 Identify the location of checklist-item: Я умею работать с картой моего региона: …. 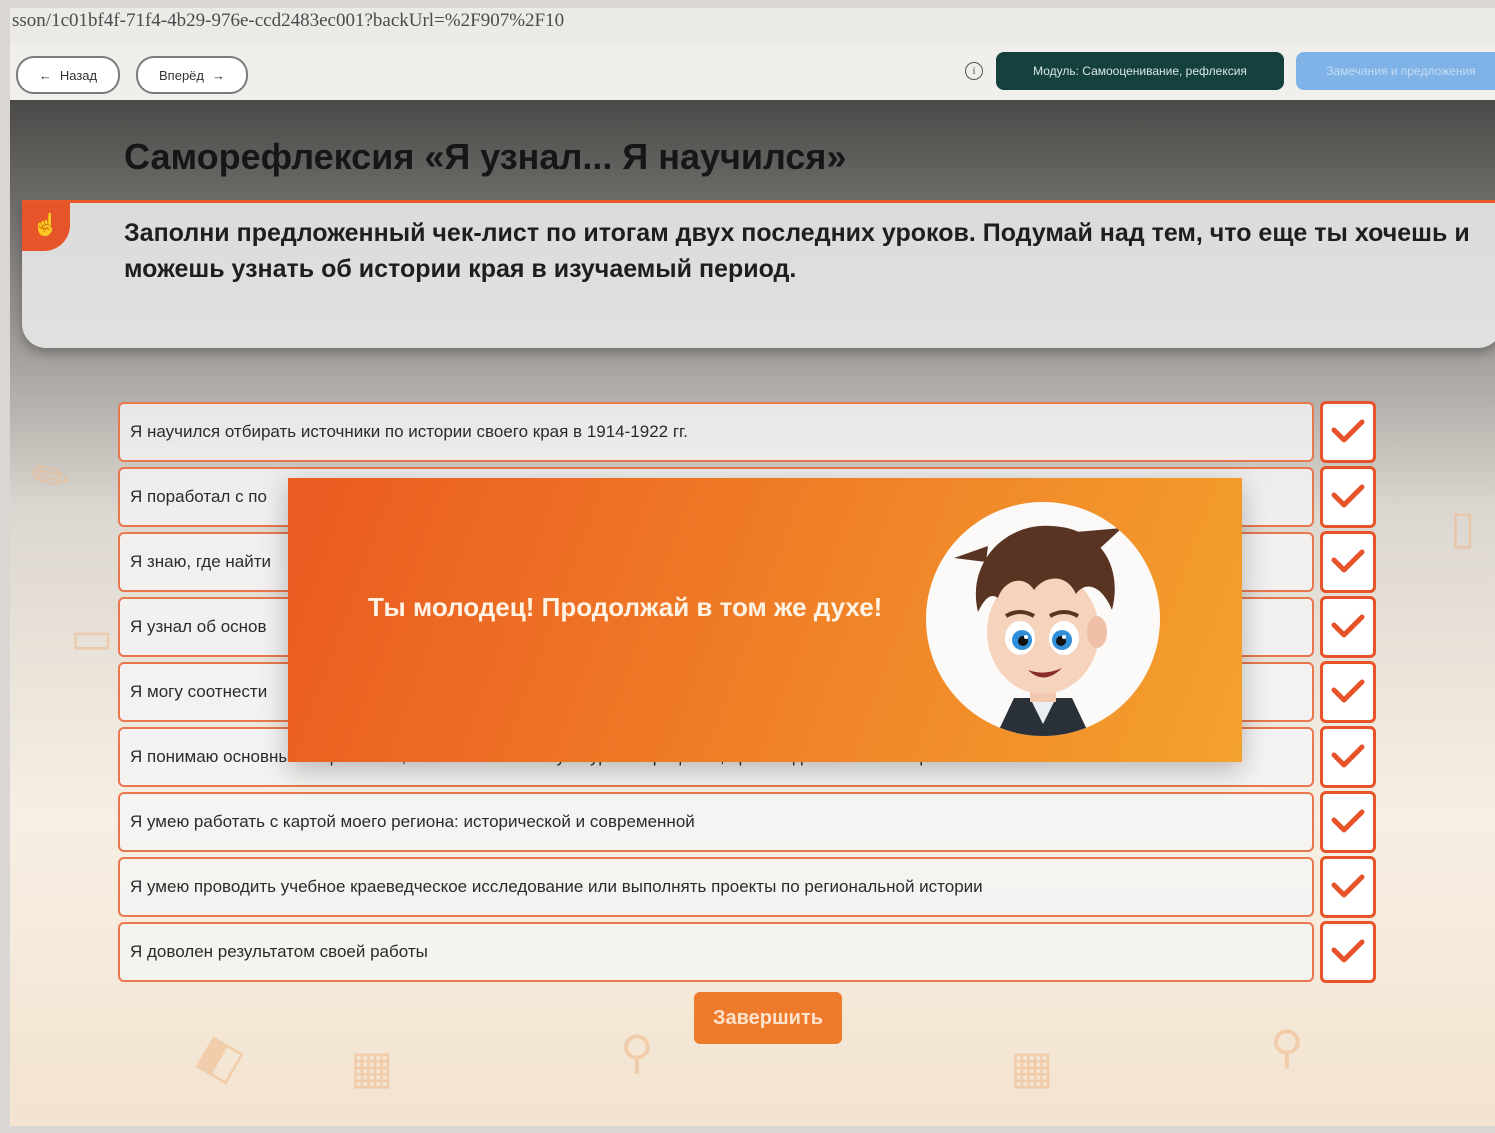
(753, 822).